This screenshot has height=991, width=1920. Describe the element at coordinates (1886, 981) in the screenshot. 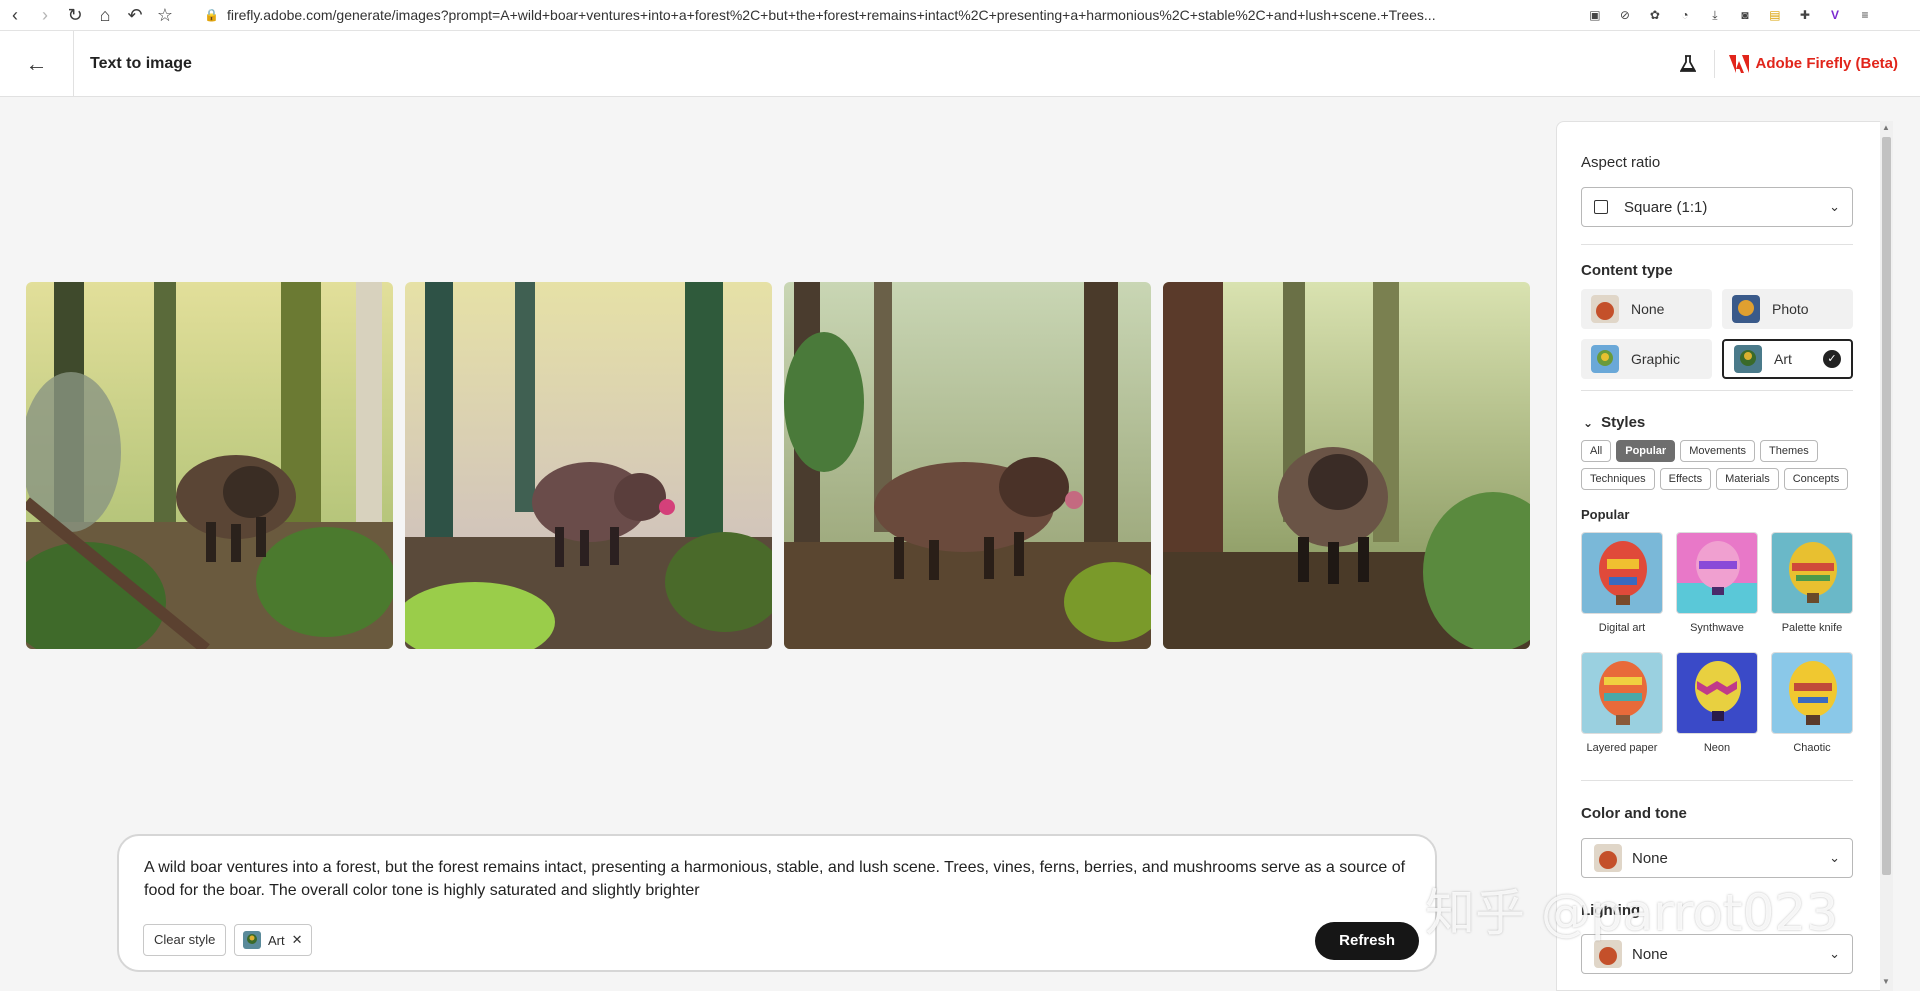

I see `scroll-down-icon: ▼` at that location.